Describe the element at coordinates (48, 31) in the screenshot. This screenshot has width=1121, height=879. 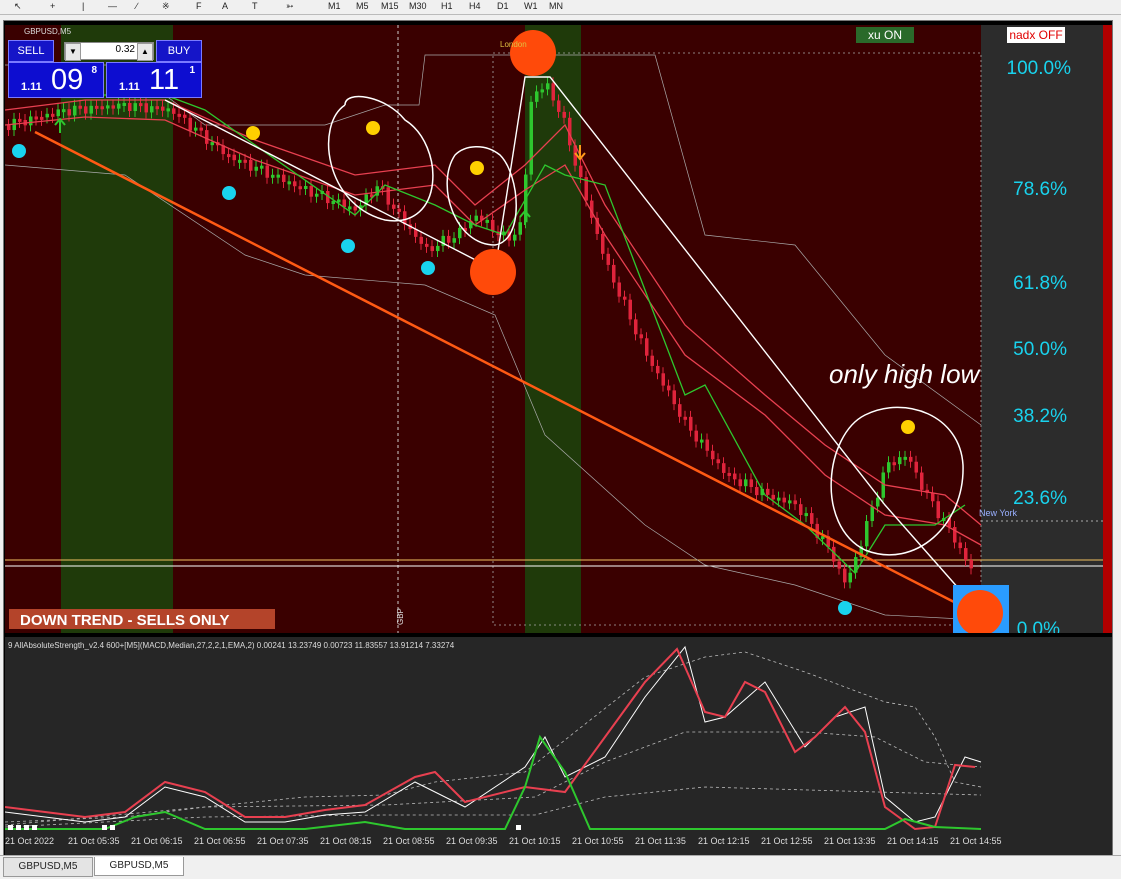
I see `symbol-title: GBPUSD,M5` at that location.